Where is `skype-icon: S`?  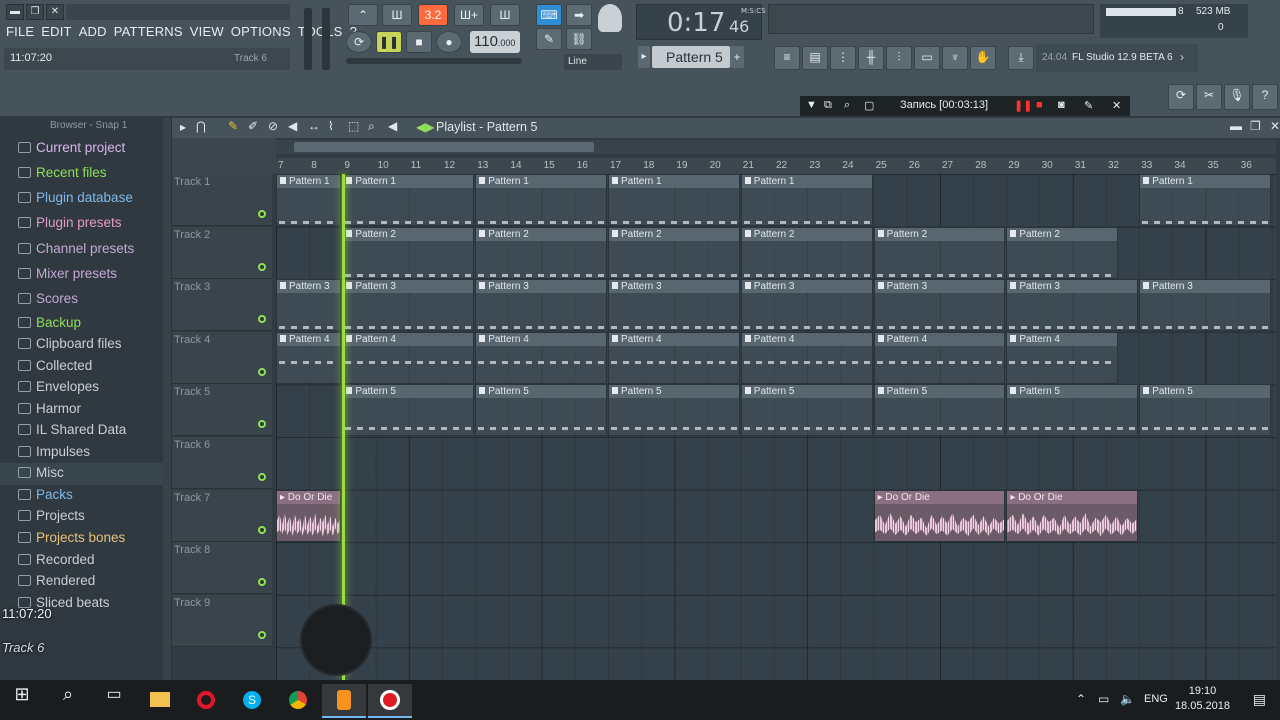
skype-icon: S is located at coordinates (252, 701).